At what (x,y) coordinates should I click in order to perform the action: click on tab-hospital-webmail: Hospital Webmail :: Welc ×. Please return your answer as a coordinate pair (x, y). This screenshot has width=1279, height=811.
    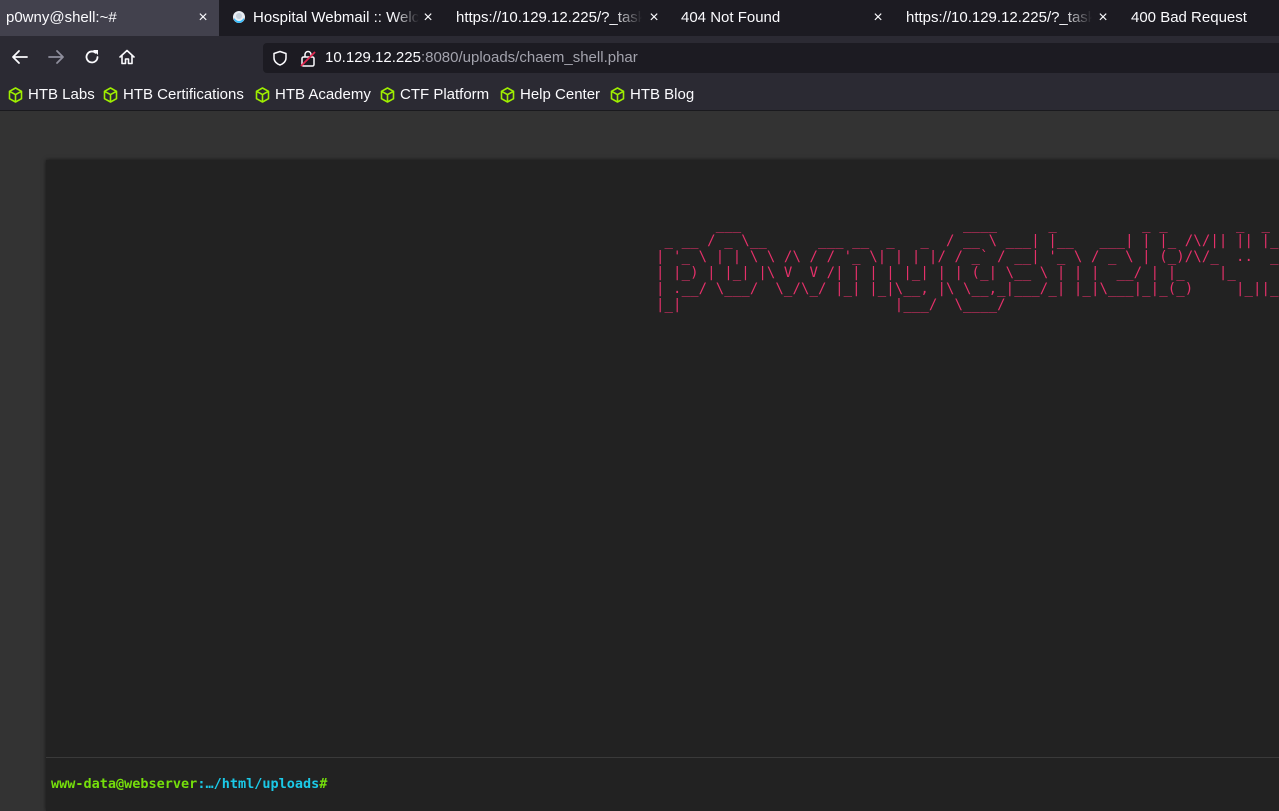
    Looking at the image, I should click on (330, 18).